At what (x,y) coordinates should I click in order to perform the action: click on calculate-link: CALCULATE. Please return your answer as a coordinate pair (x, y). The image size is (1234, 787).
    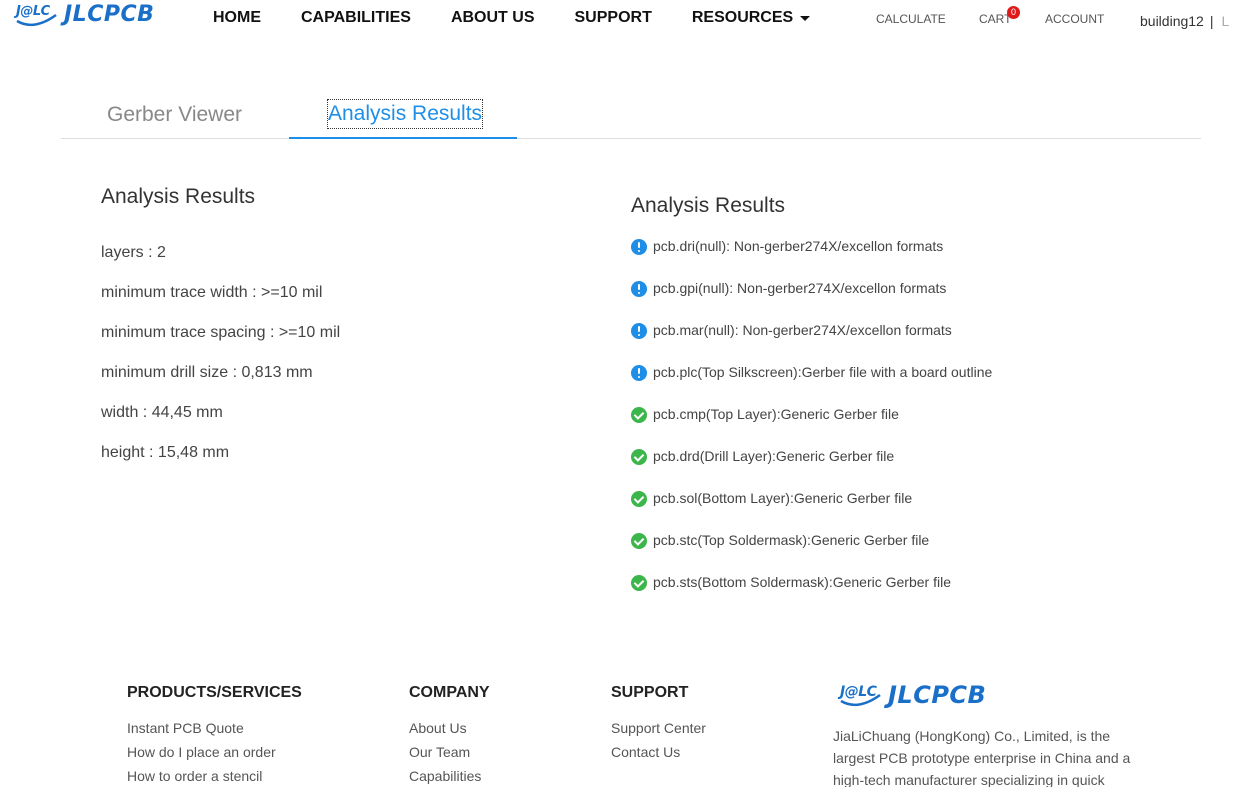
    Looking at the image, I should click on (911, 19).